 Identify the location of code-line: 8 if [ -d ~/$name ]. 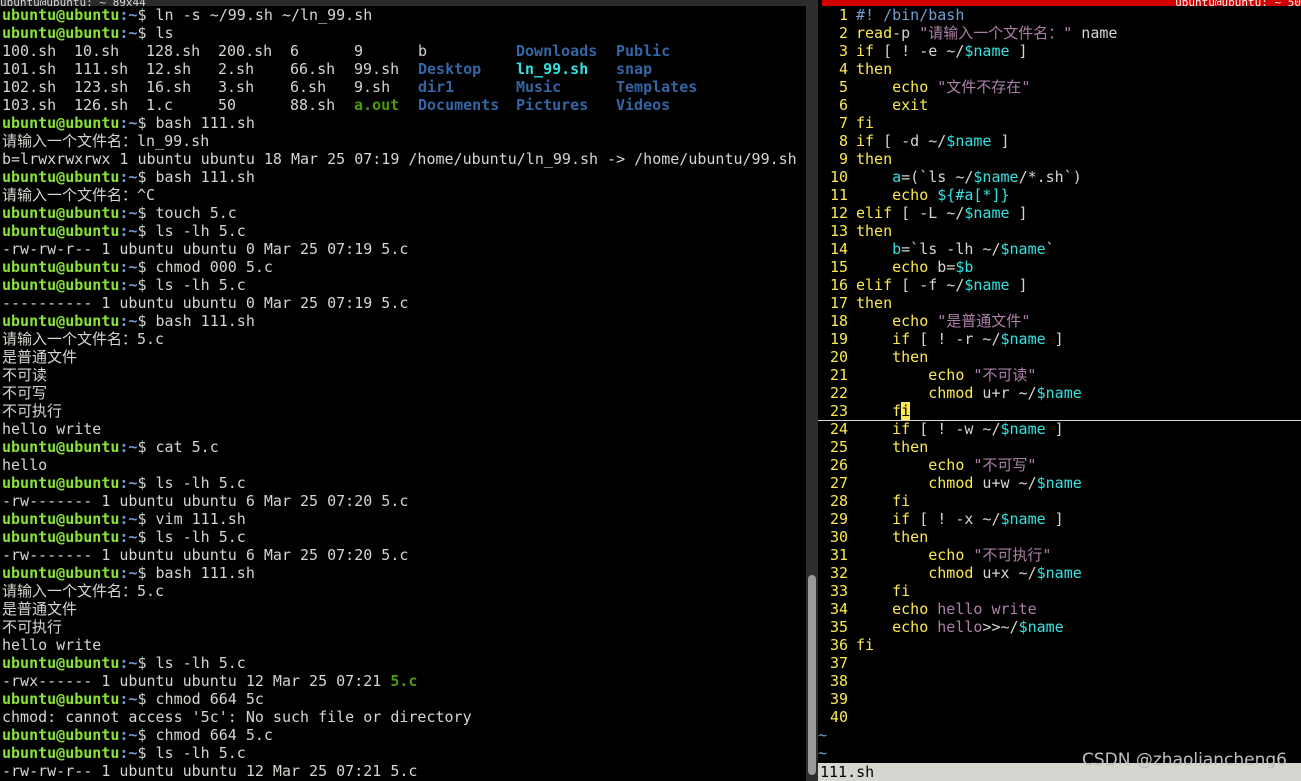
(1059, 141).